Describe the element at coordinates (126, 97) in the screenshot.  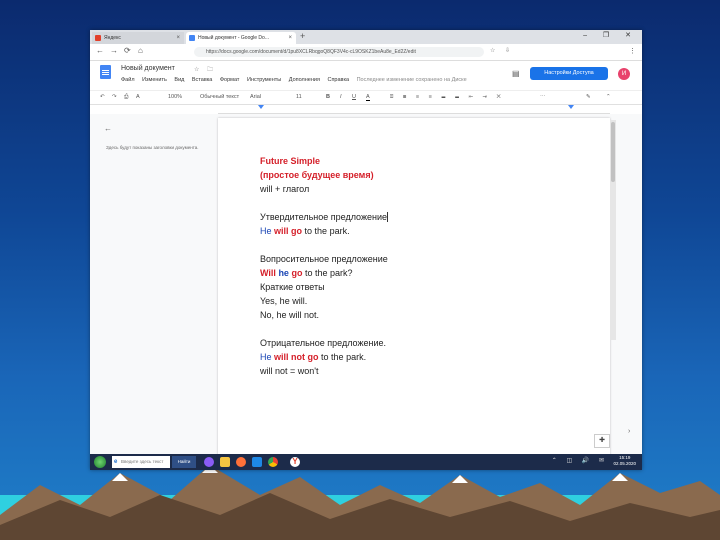
I see `print-icon: ⎙` at that location.